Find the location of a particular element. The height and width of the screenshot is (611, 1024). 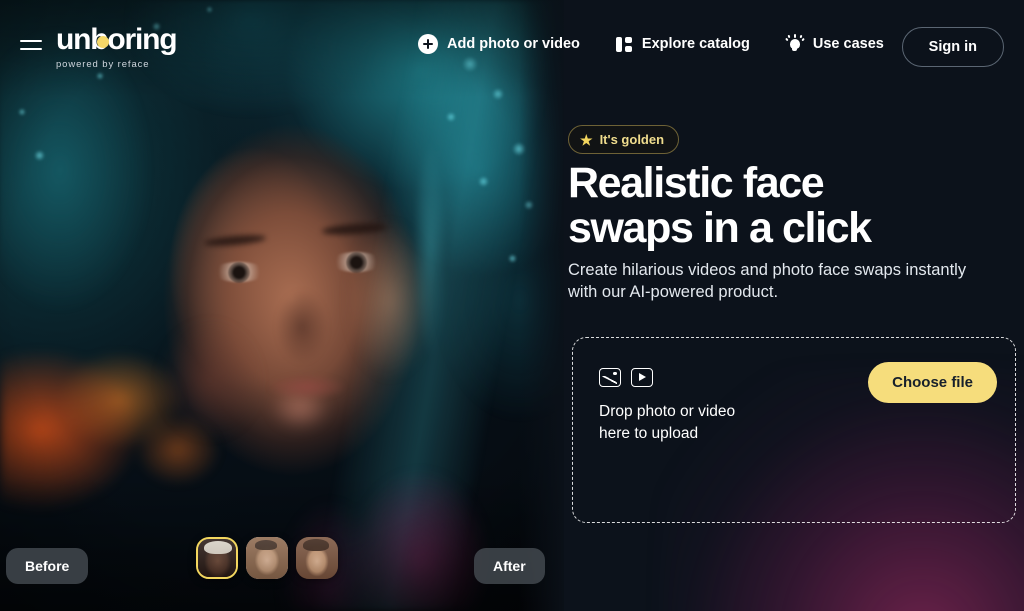

hamburger-menu-icon is located at coordinates (34, 45).